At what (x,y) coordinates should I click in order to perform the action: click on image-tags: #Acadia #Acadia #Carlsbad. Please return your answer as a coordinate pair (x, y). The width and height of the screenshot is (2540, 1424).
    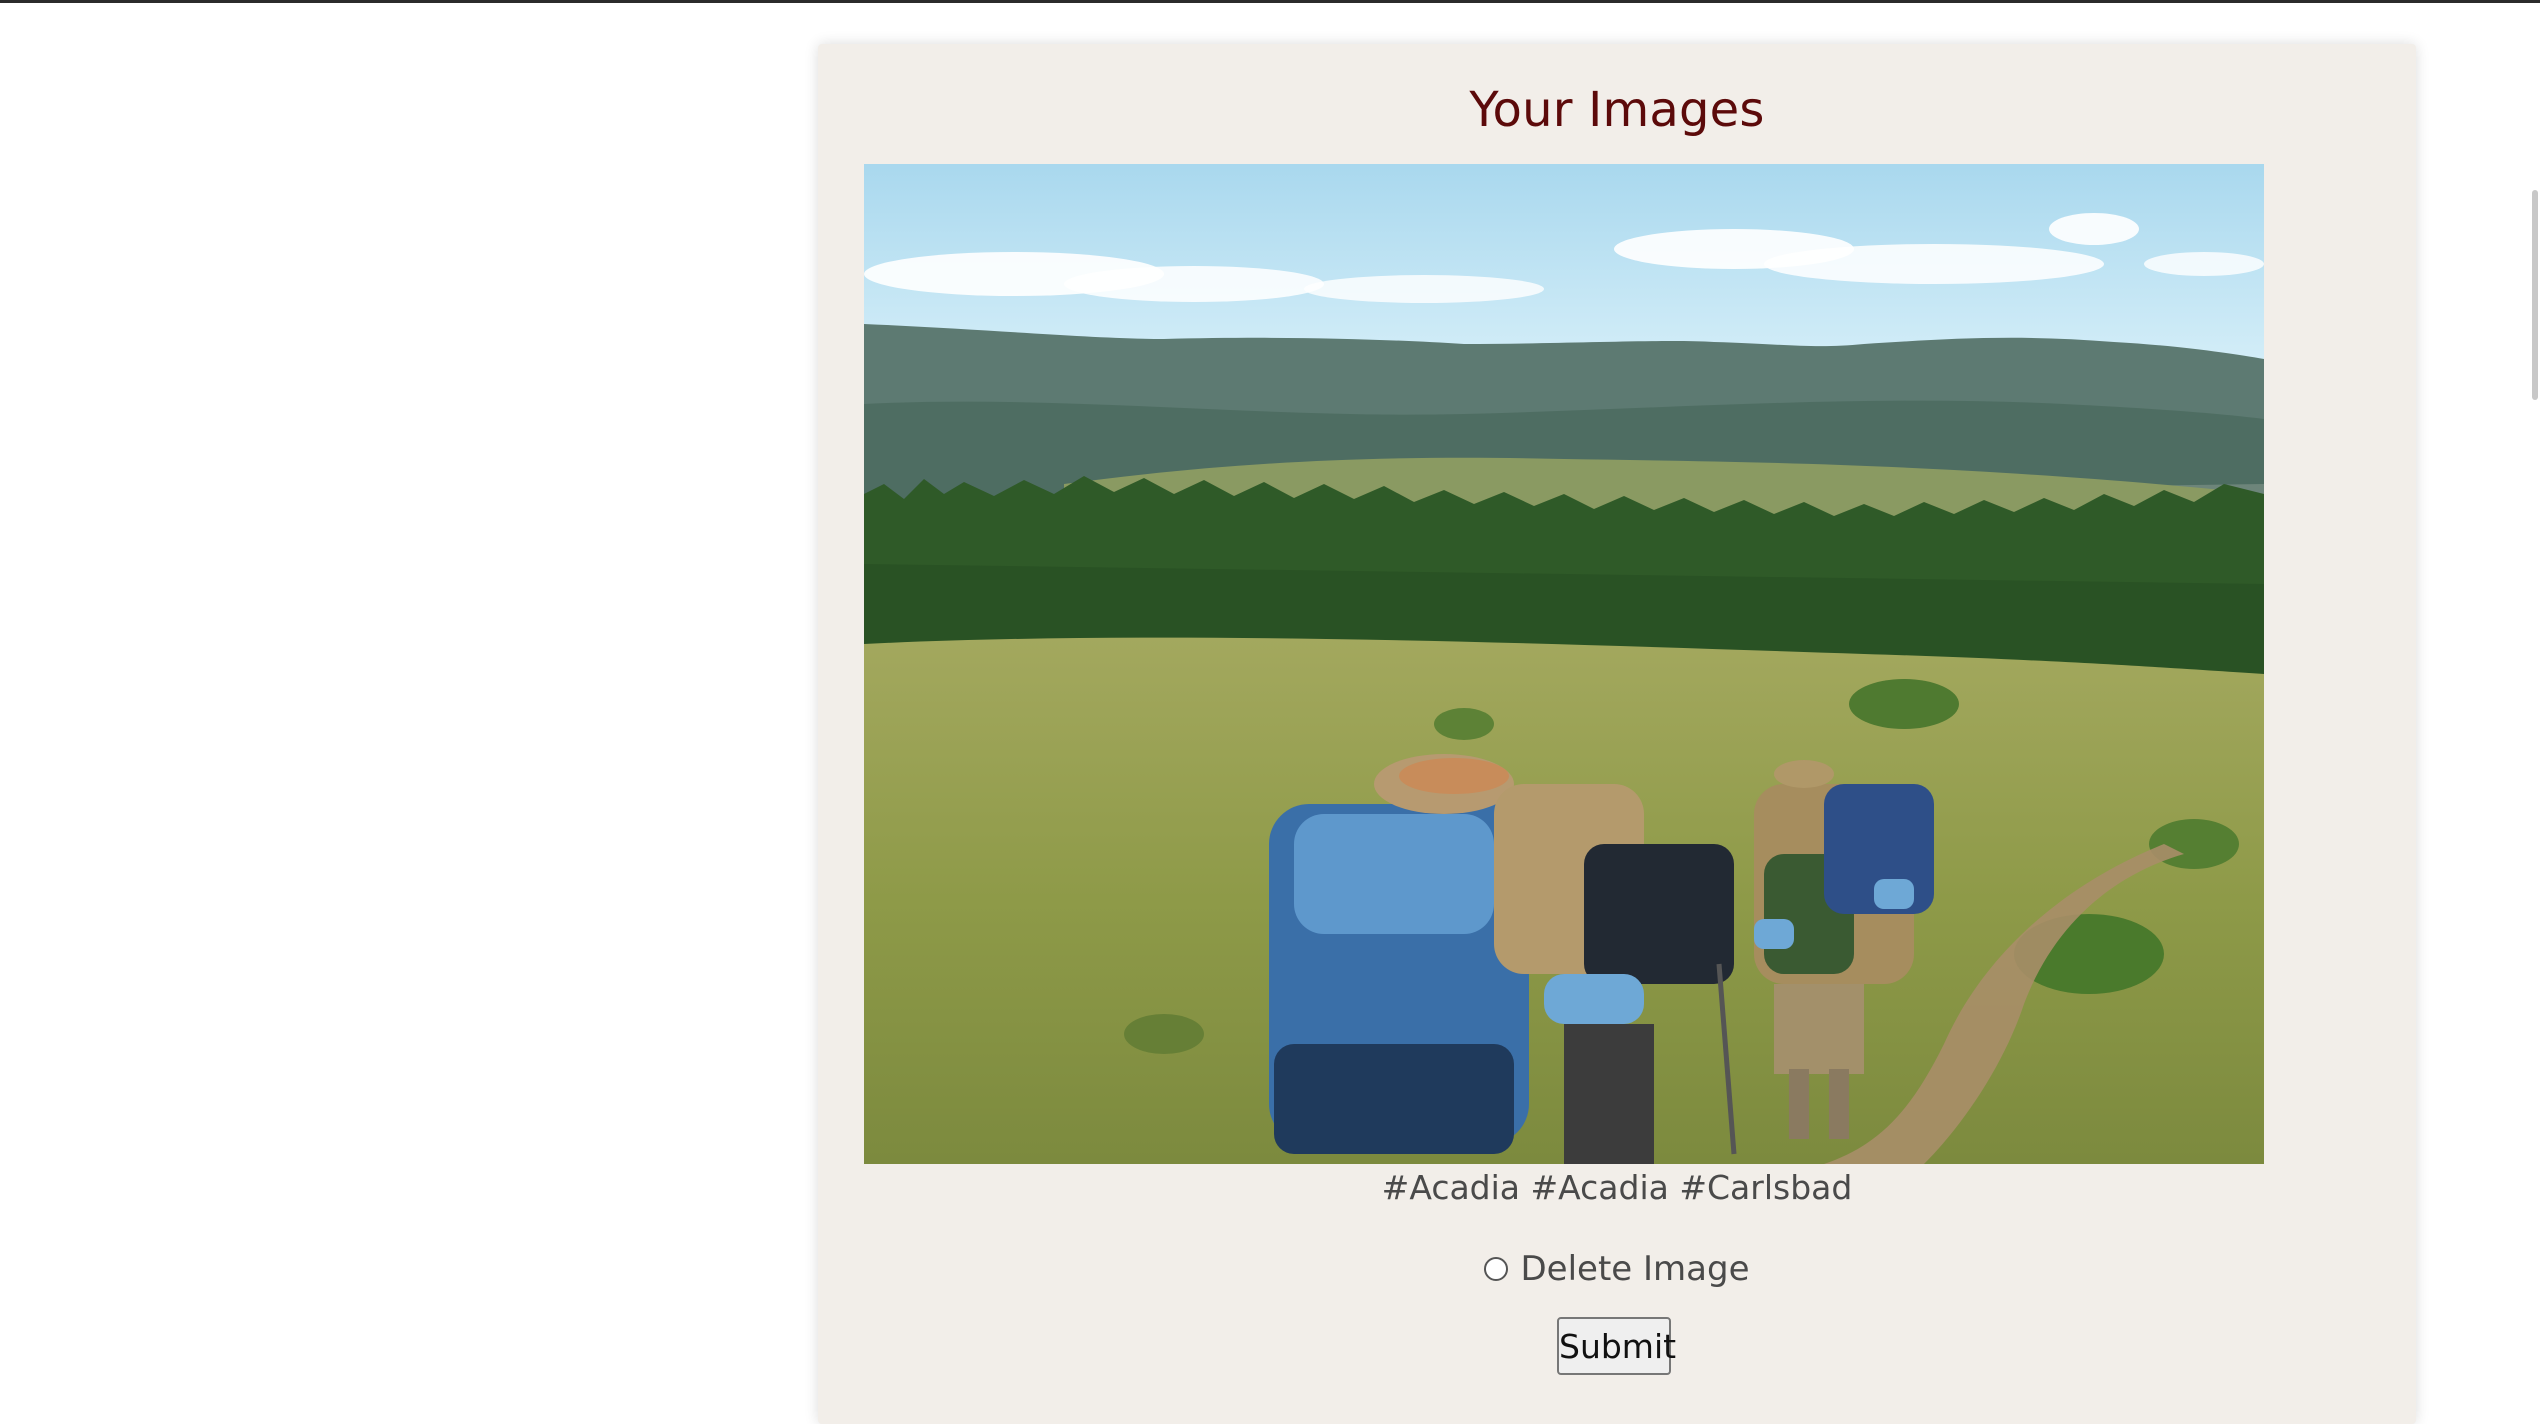
    Looking at the image, I should click on (1617, 1187).